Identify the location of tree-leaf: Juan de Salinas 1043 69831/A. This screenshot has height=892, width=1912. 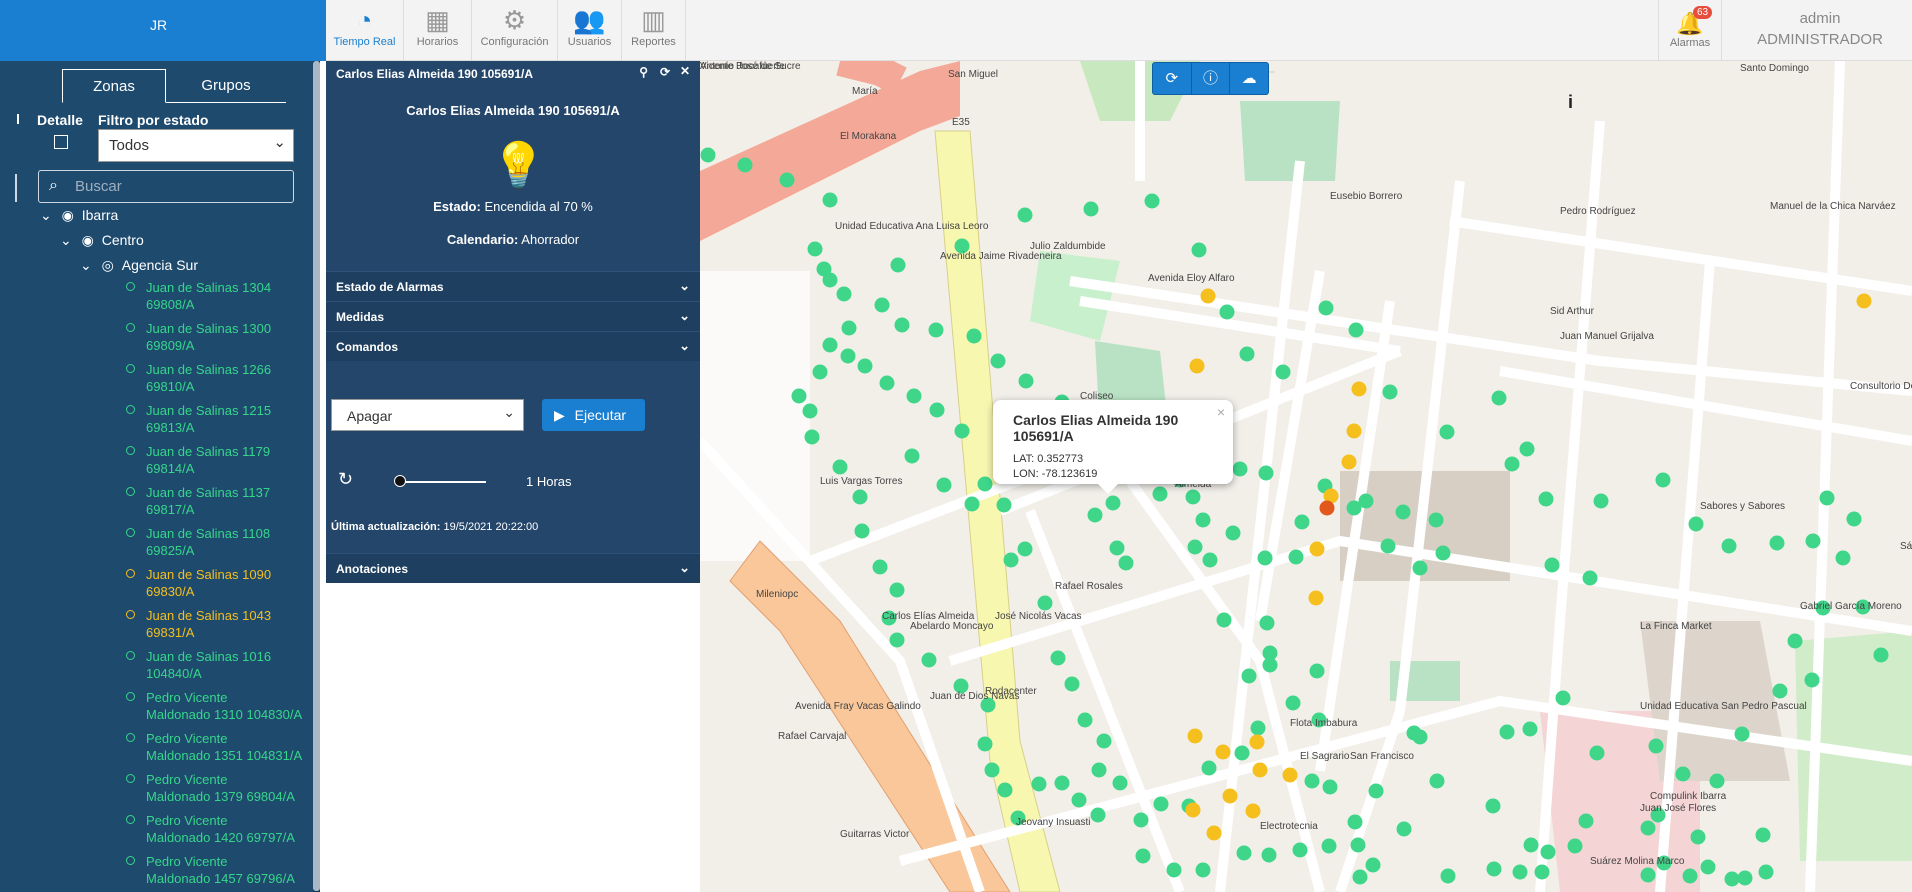
(218, 624).